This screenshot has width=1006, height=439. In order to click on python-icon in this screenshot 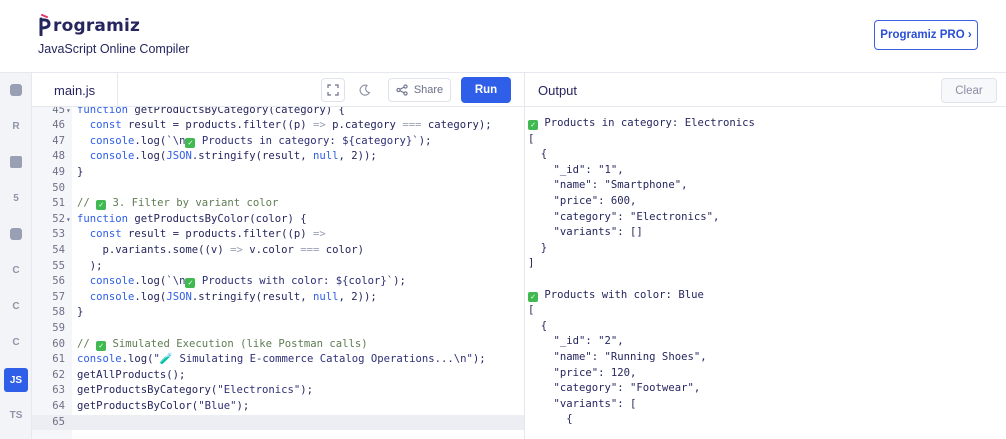, I will do `click(16, 90)`.